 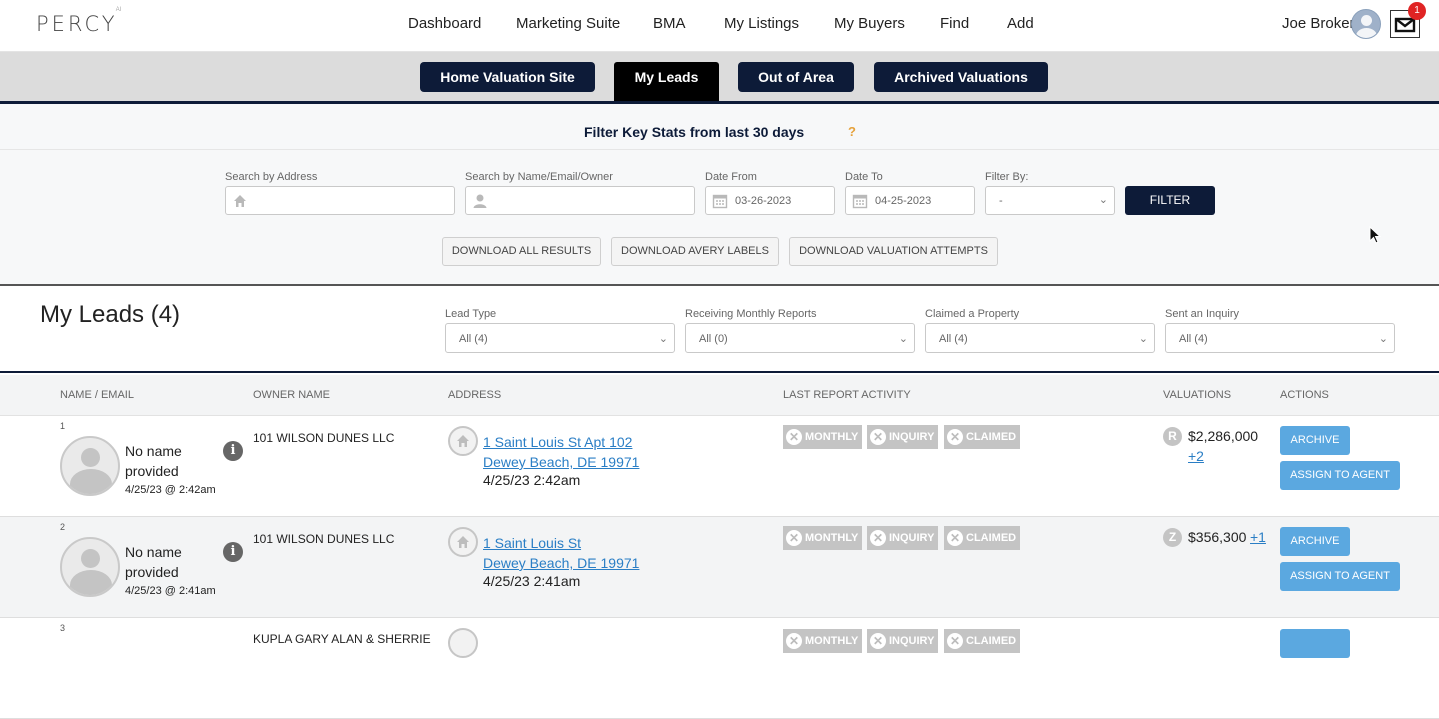 I want to click on address-date: 4/25/23 2:41am, so click(x=532, y=581).